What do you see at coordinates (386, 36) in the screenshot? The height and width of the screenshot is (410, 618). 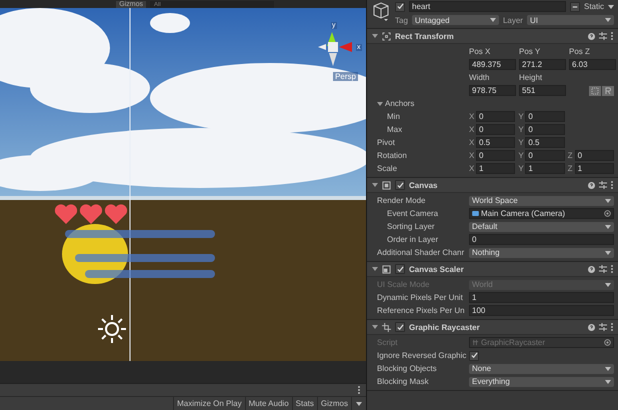 I see `rect-transform-icon` at bounding box center [386, 36].